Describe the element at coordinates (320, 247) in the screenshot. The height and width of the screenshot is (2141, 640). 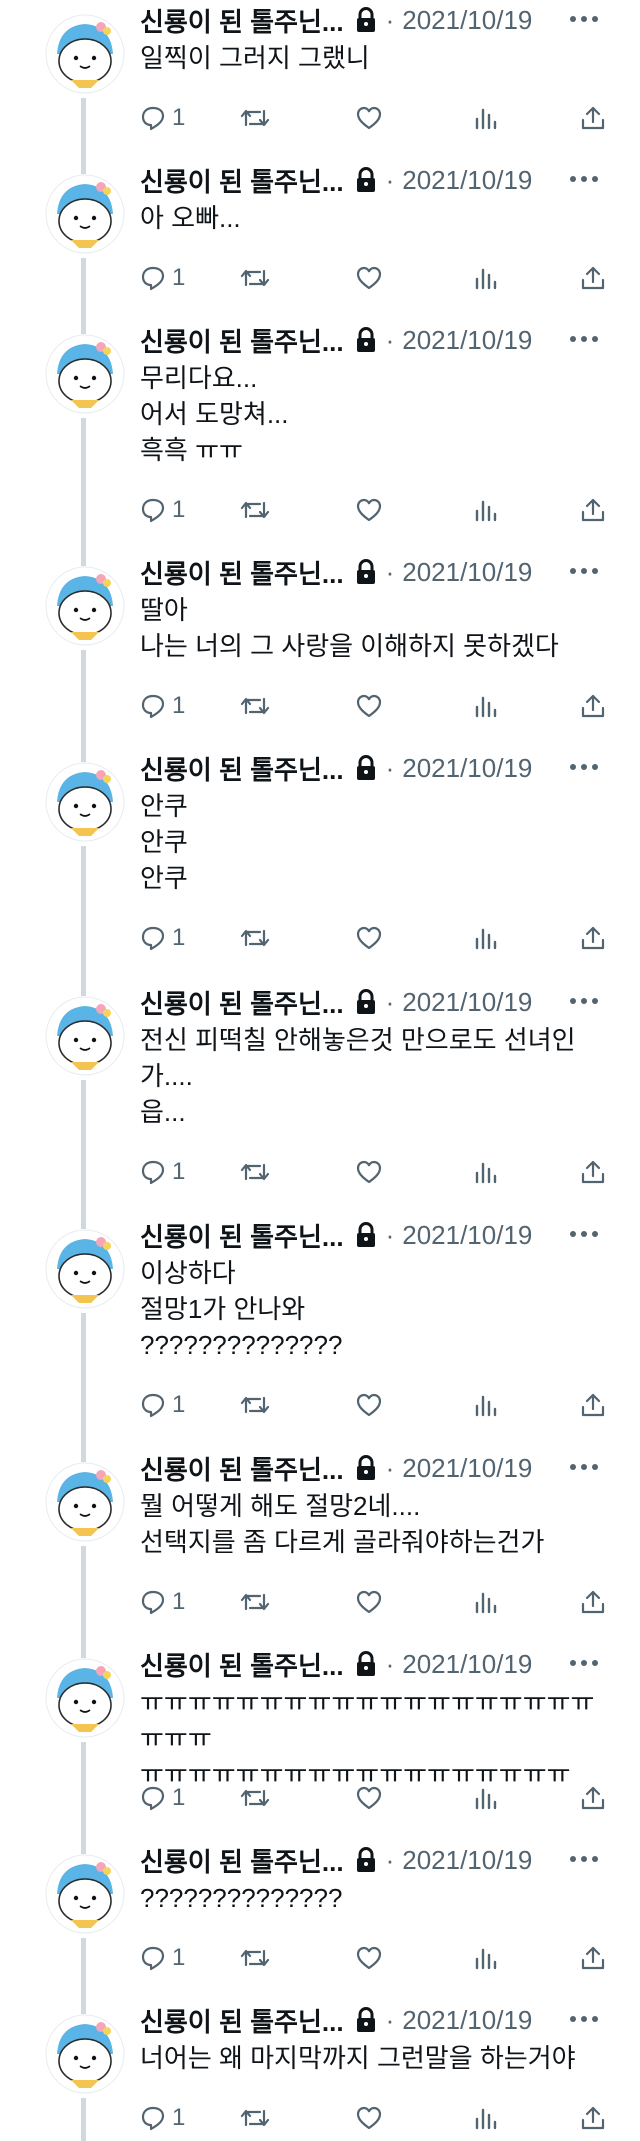
I see `tweet: 신룡이 된 톨주닌... · 2021/10/19 아 오빠... 1` at that location.